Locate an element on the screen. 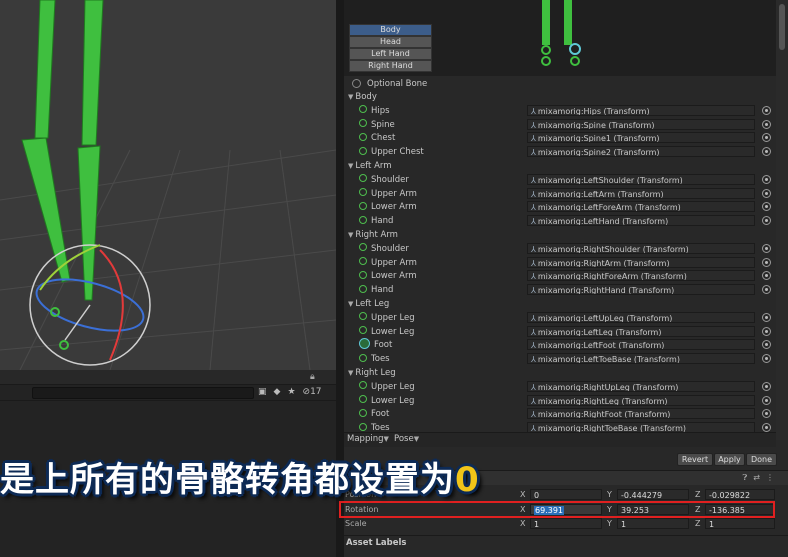 This screenshot has height=557, width=788. scale-x-field: 1 is located at coordinates (566, 523).